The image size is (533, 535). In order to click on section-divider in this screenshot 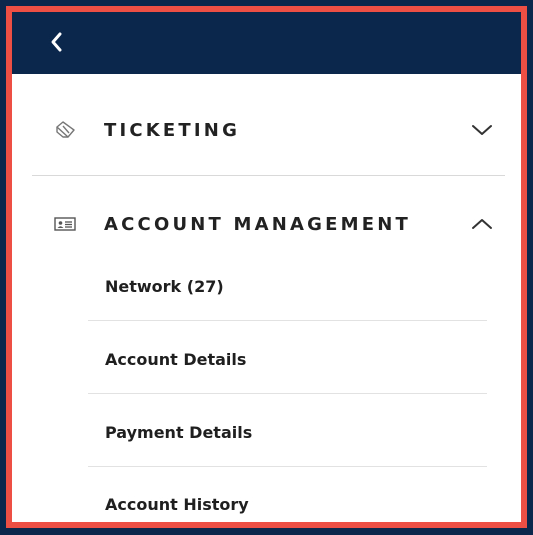, I will do `click(268, 175)`.